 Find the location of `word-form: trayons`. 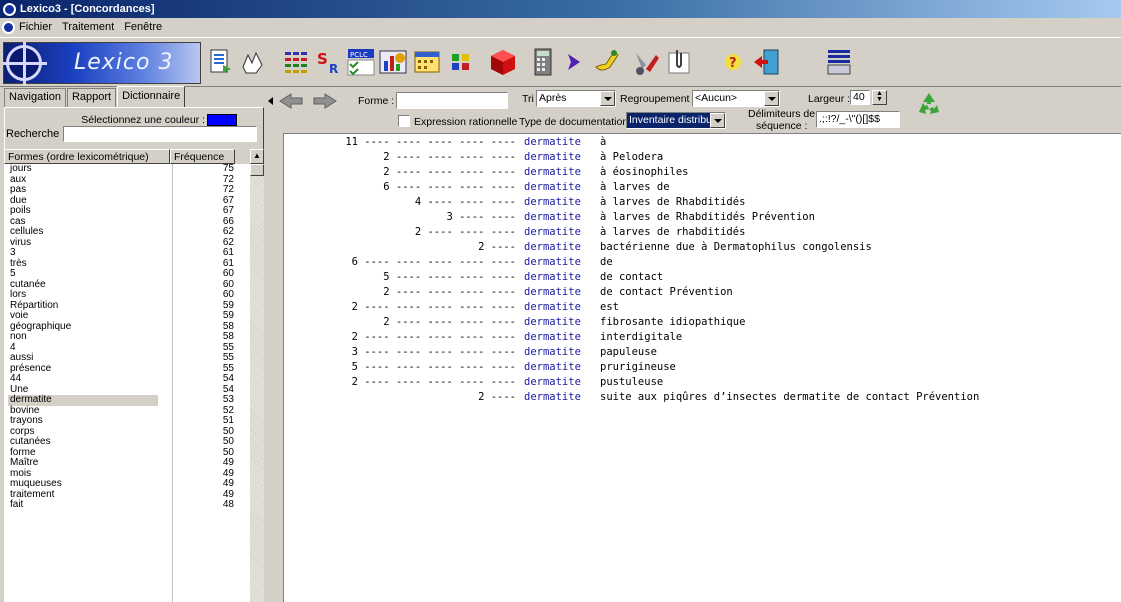

word-form: trayons is located at coordinates (26, 420).